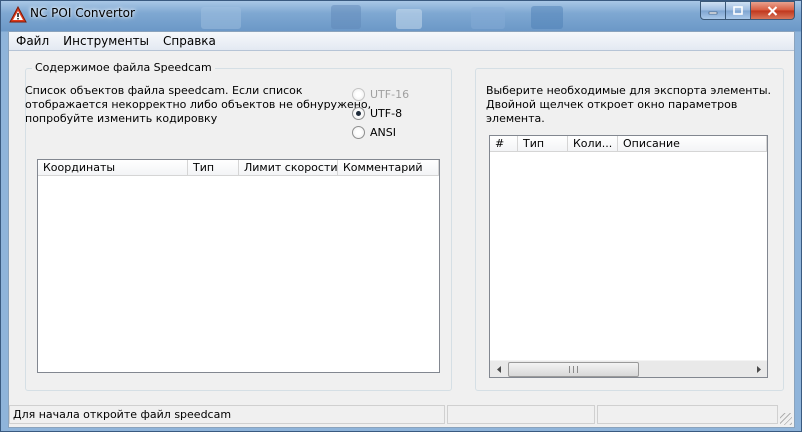 The width and height of the screenshot is (802, 432). Describe the element at coordinates (388, 168) in the screenshot. I see `column-header-comment: Комментарий` at that location.